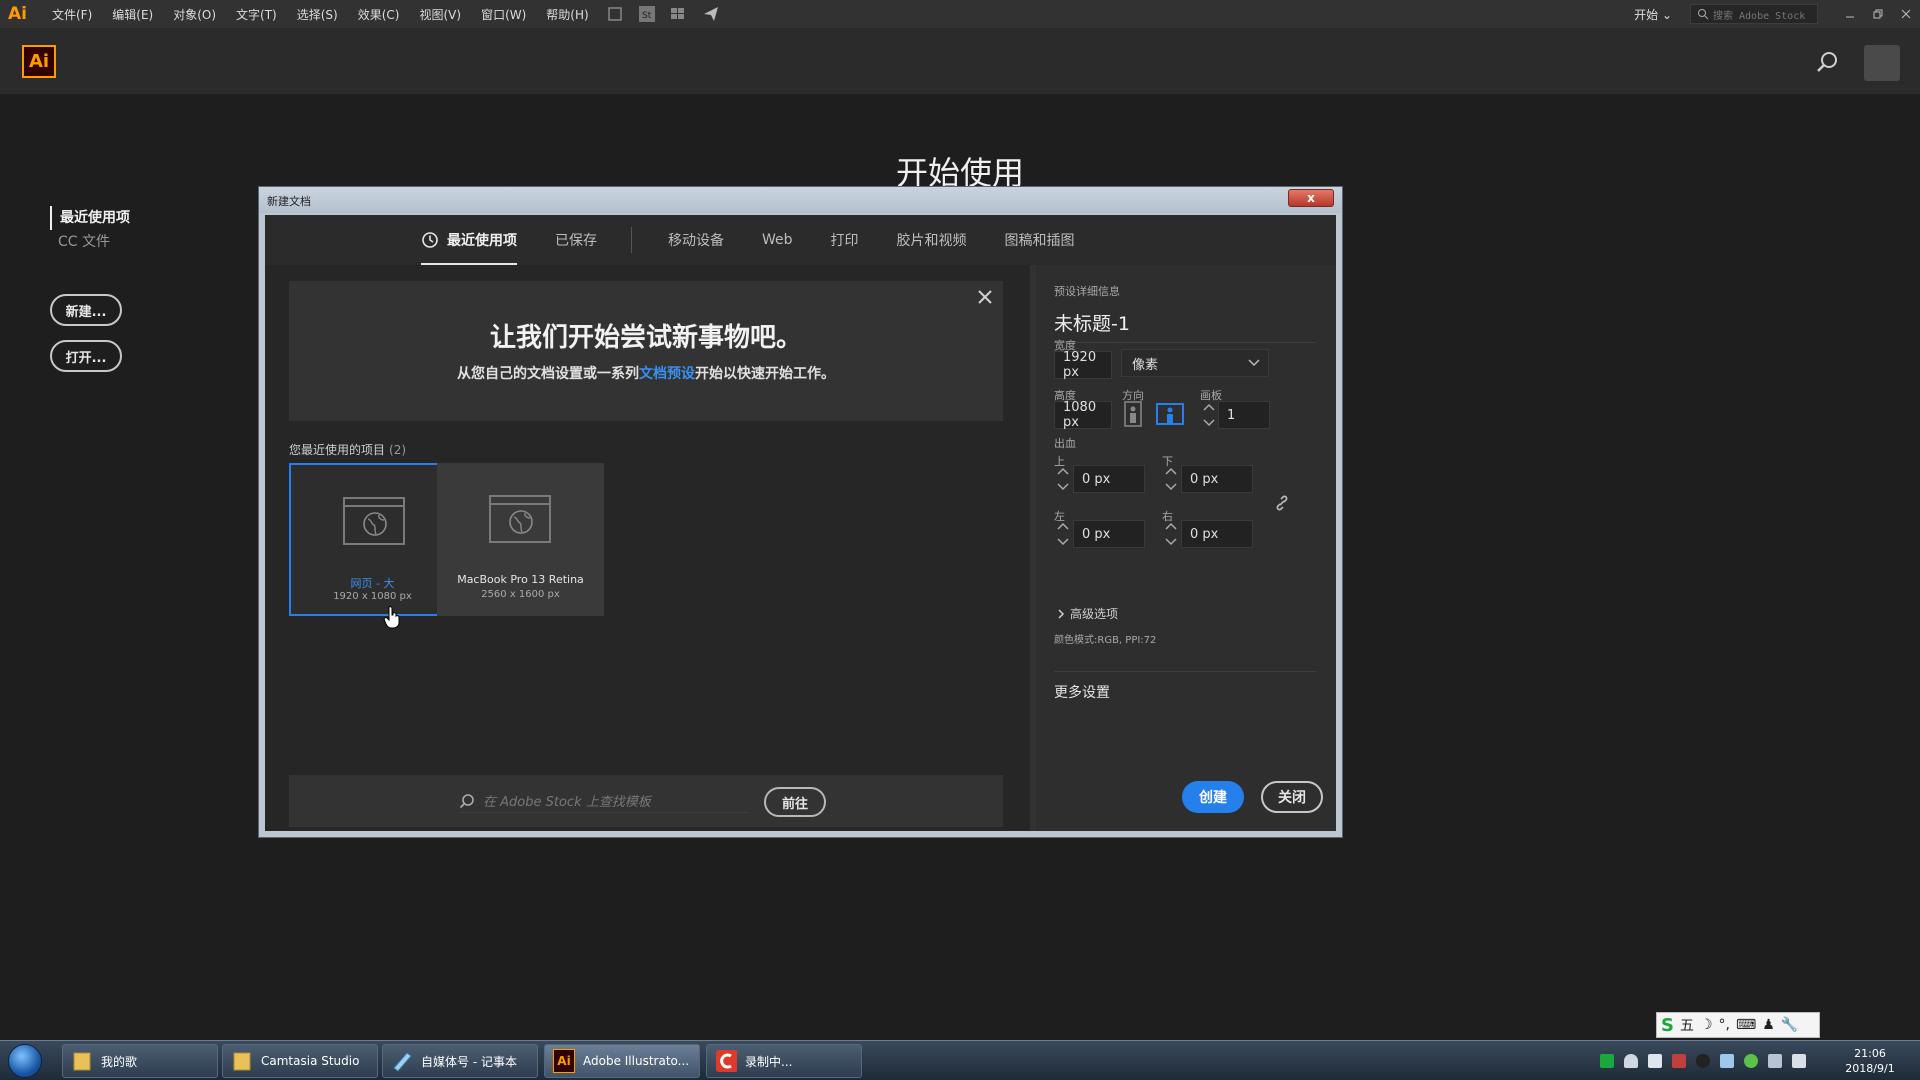  I want to click on menu-edit: 编辑(E), so click(132, 14).